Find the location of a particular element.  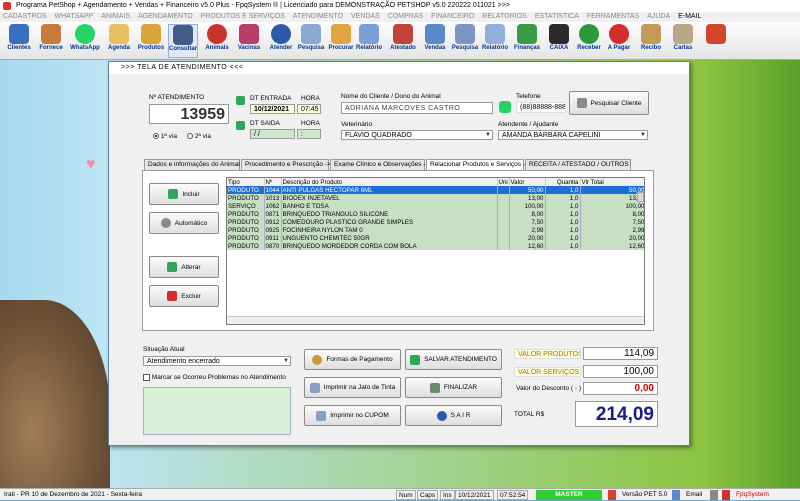

toolbar-consultar-button: Consultar is located at coordinates (183, 41).